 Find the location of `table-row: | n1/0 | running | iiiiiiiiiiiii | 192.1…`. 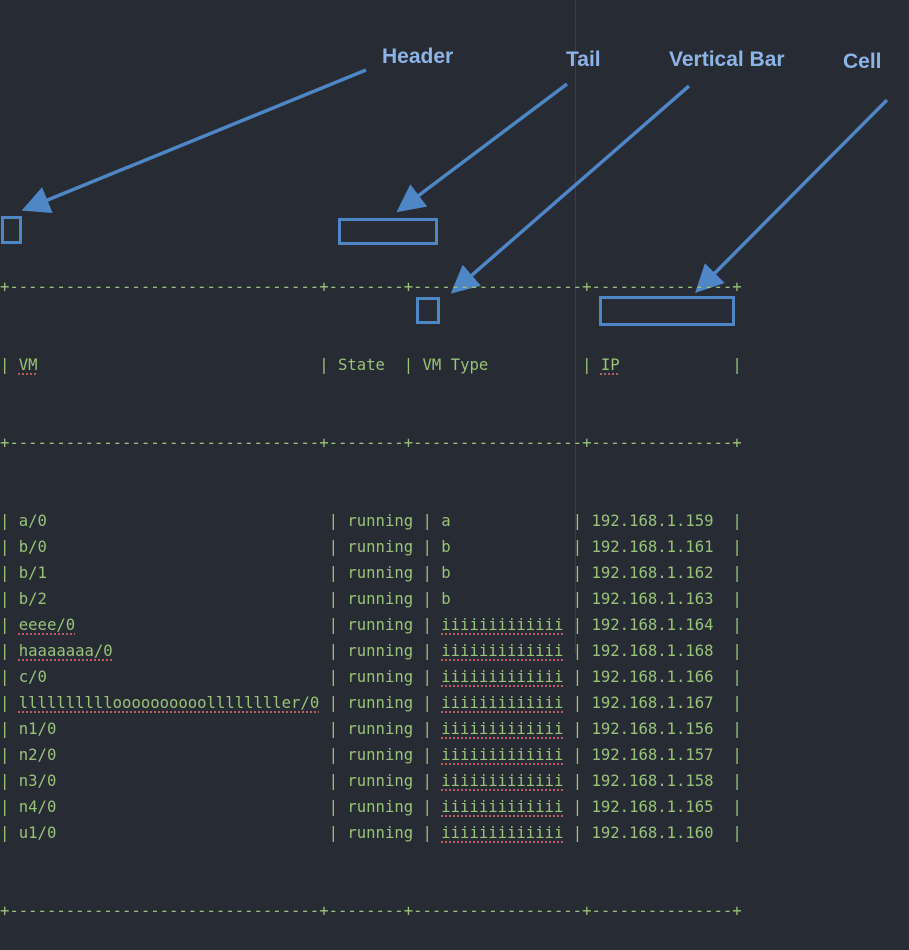

table-row: | n1/0 | running | iiiiiiiiiiiii | 192.1… is located at coordinates (371, 729).